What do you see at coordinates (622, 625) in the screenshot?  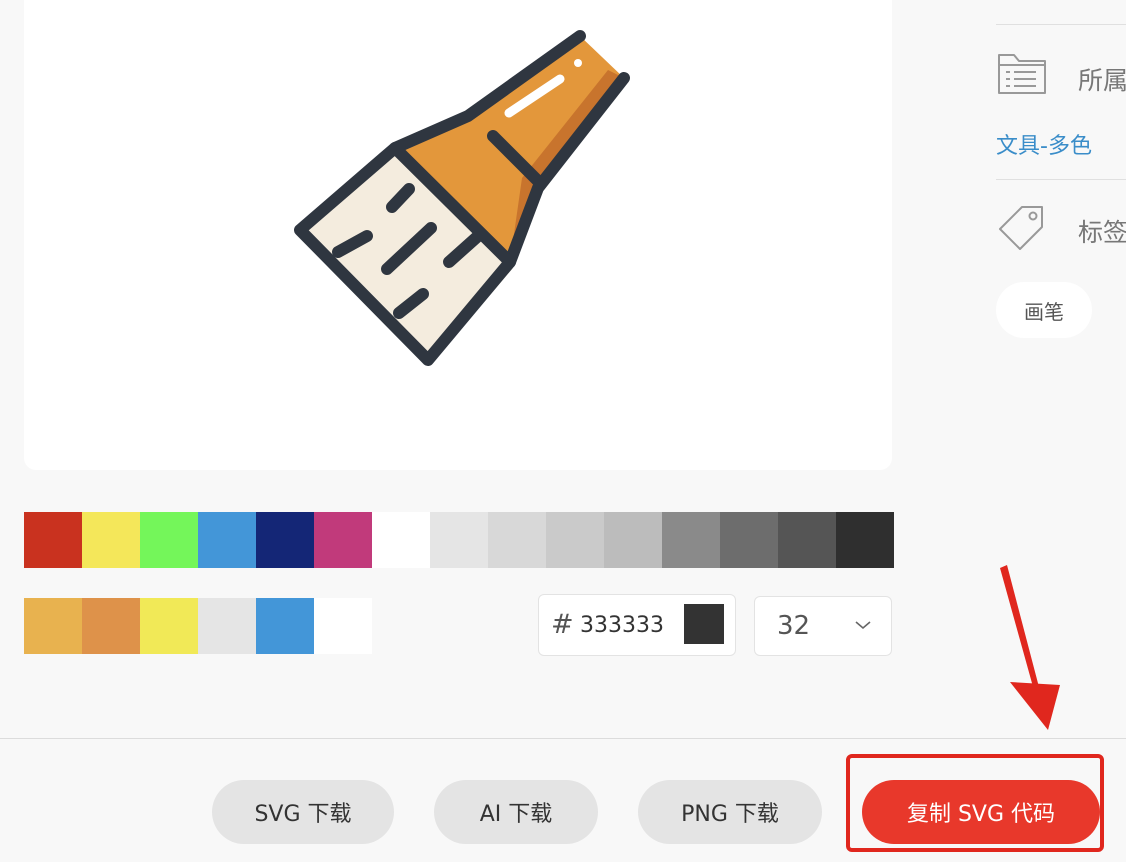 I see `hex-value: 333333` at bounding box center [622, 625].